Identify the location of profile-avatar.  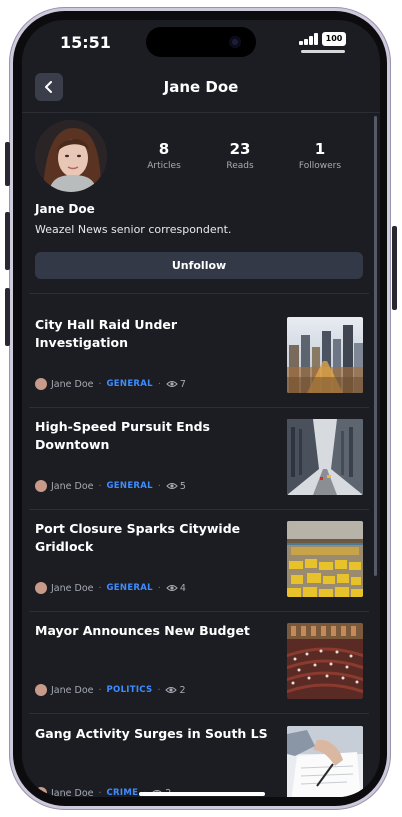
(71, 156).